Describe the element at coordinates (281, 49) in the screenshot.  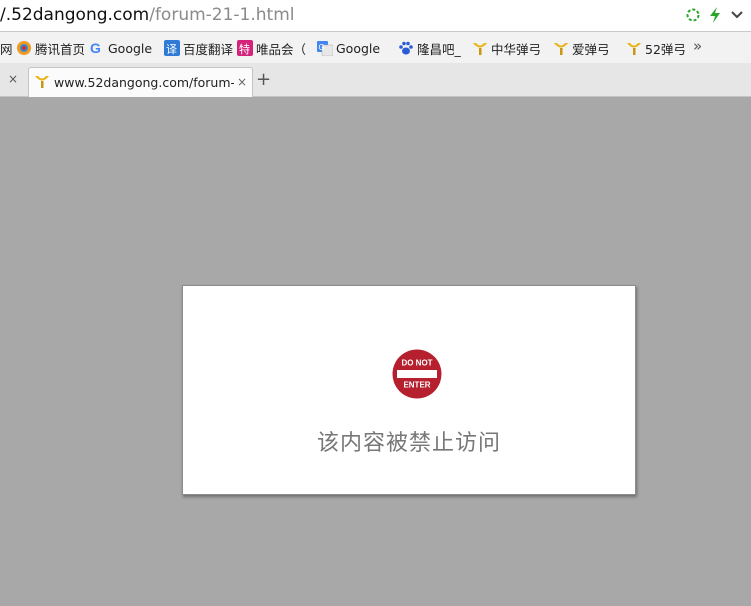
I see `bookmark-label: 唯品会（` at that location.